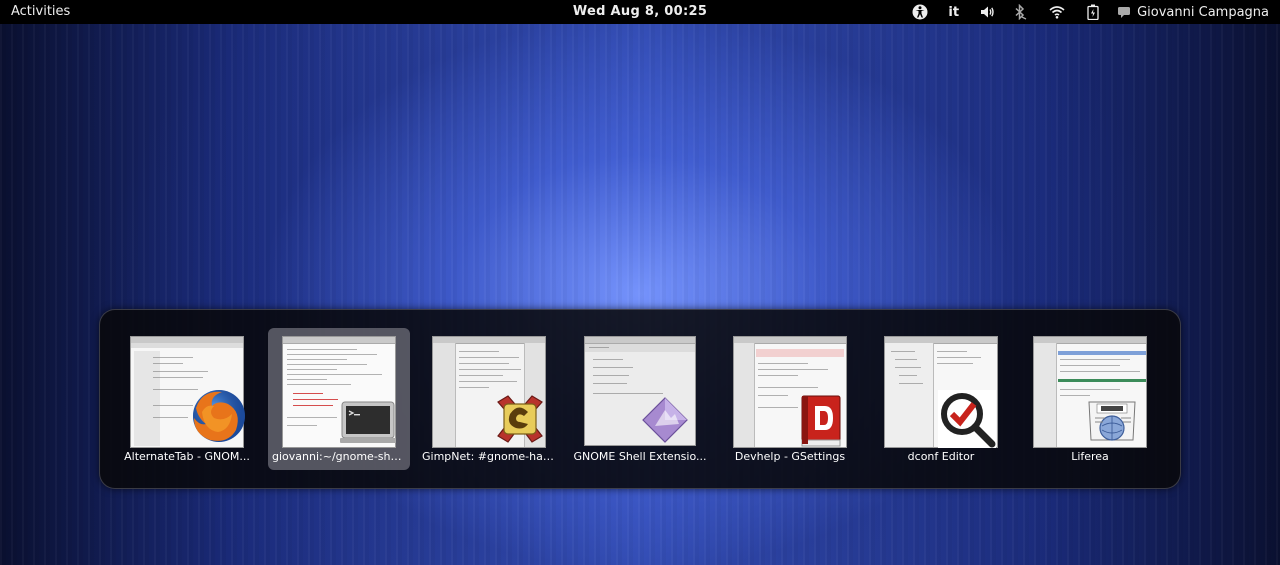 This screenshot has height=565, width=1280. I want to click on switcher-item: Devhelp - GSettings, so click(790, 399).